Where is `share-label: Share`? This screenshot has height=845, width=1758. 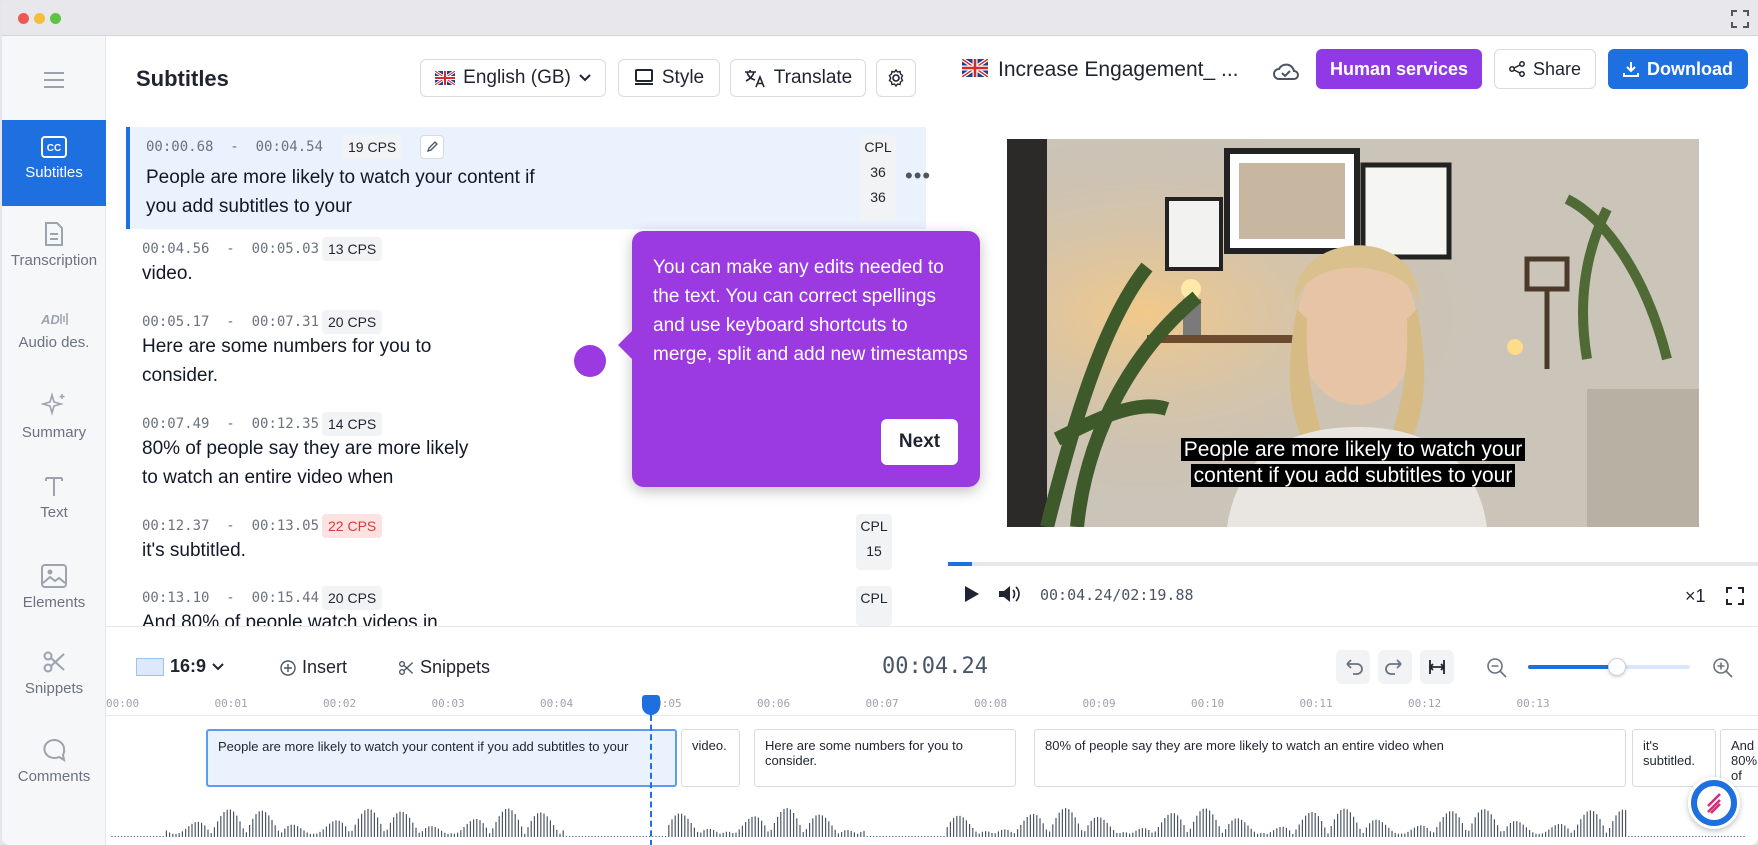 share-label: Share is located at coordinates (1557, 68).